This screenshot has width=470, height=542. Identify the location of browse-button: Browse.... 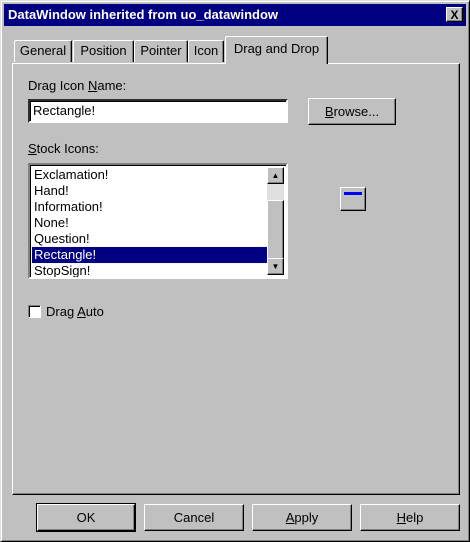
(352, 111).